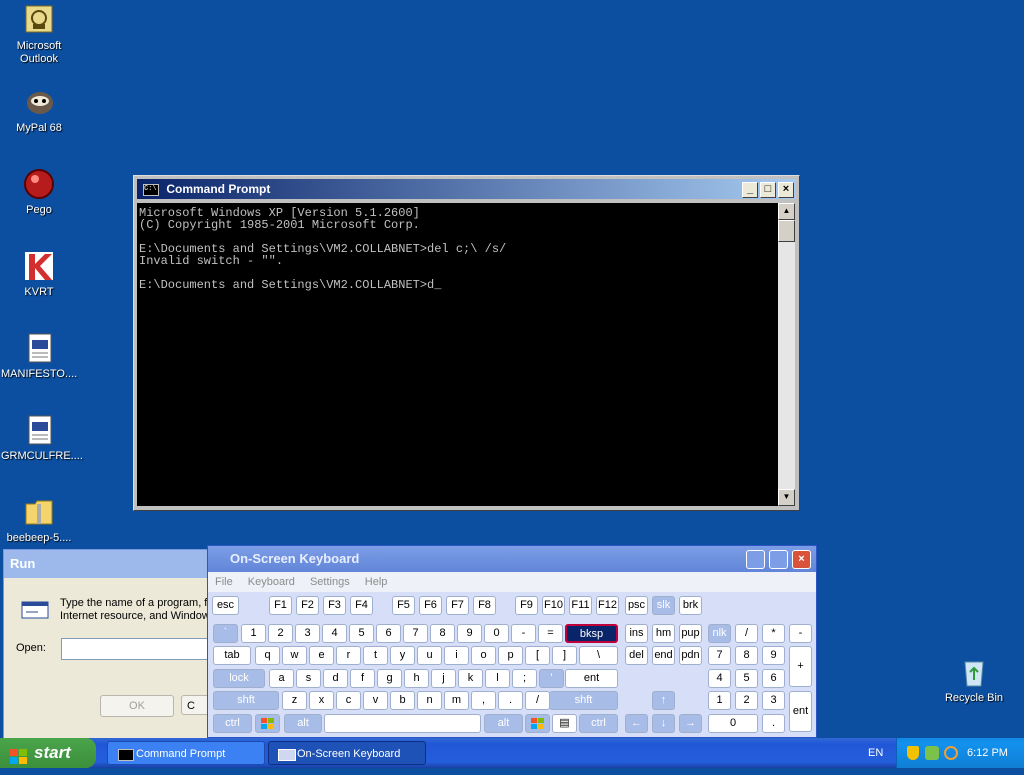 The image size is (1024, 775). I want to click on task-command-prompt: Command Prompt, so click(186, 753).